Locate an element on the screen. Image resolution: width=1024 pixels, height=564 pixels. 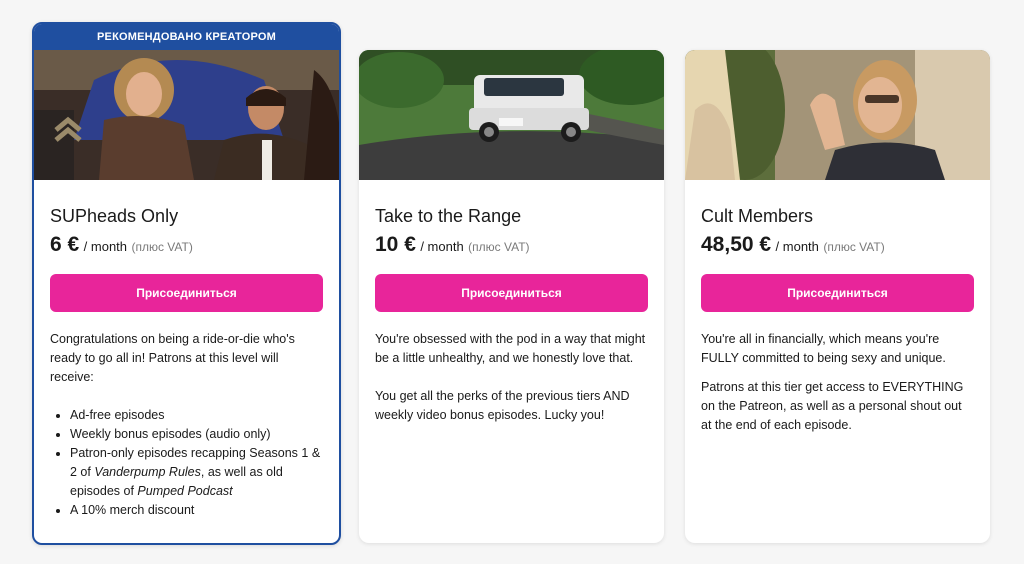
tier-price: 6 € is located at coordinates (65, 244).